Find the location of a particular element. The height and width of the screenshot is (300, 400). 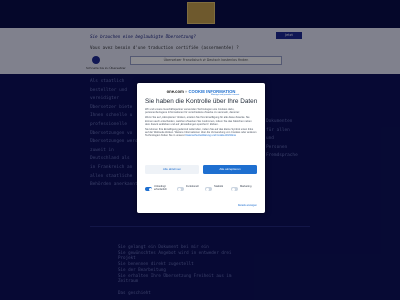

toggle-statistics: Statistik is located at coordinates (217, 189).